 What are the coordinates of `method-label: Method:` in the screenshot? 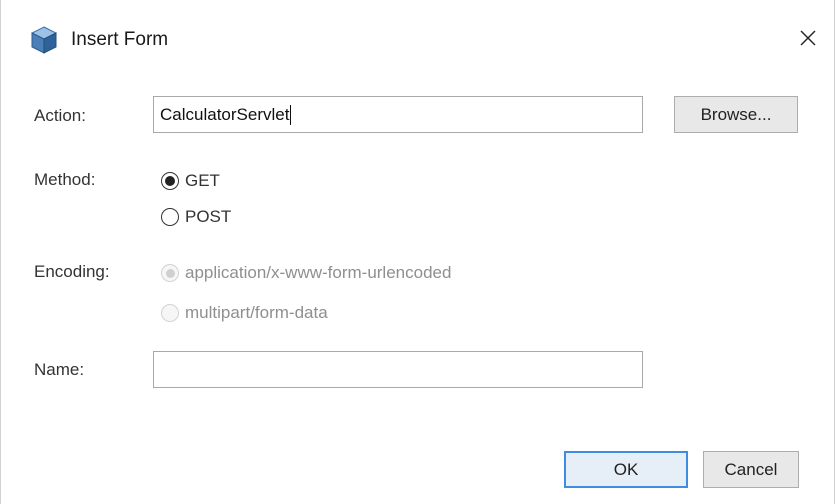 It's located at (65, 179).